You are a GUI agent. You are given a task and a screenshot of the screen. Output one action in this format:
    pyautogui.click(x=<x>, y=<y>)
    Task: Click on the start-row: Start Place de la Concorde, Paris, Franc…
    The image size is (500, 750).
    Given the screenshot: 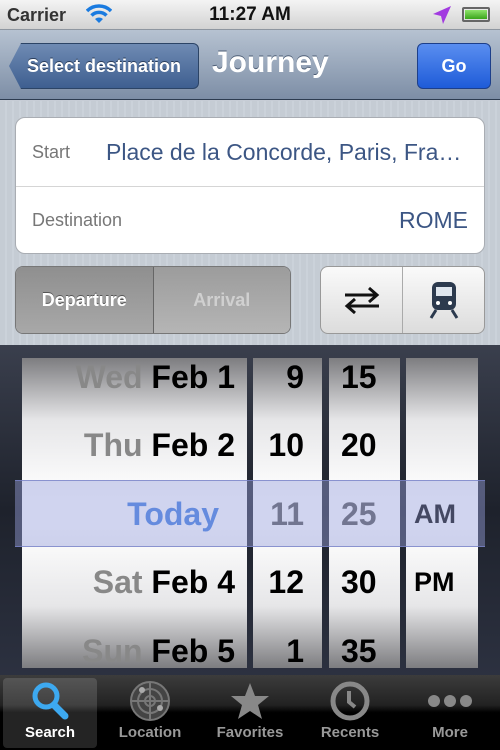 What is the action you would take?
    pyautogui.click(x=250, y=152)
    